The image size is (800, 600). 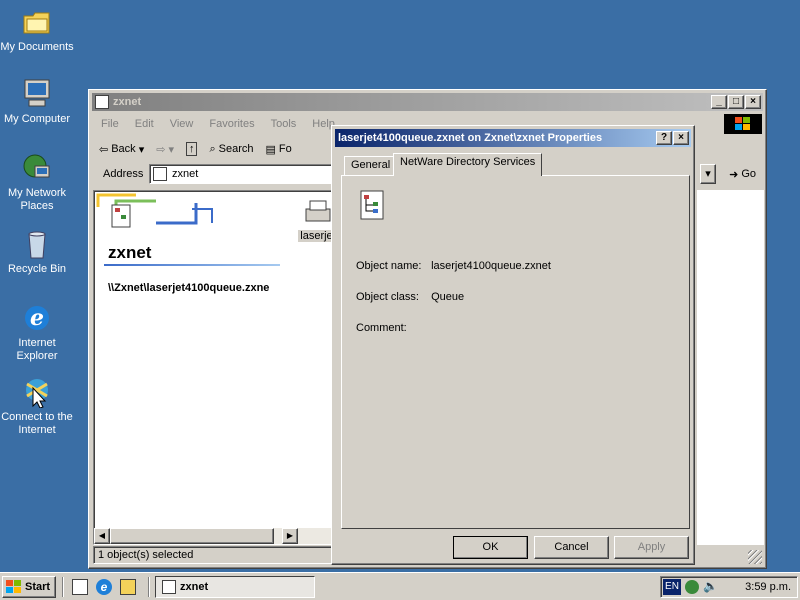 I want to click on object-name-row: Object name: laserjet4100queue.zxnet, so click(x=453, y=266).